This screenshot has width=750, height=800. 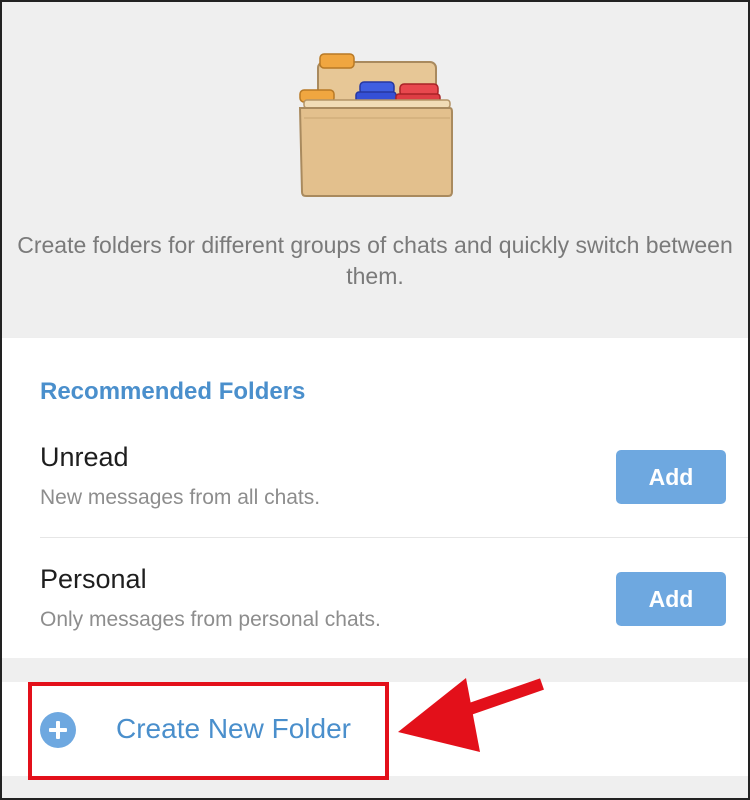 I want to click on add-unread-button: Add, so click(x=671, y=477).